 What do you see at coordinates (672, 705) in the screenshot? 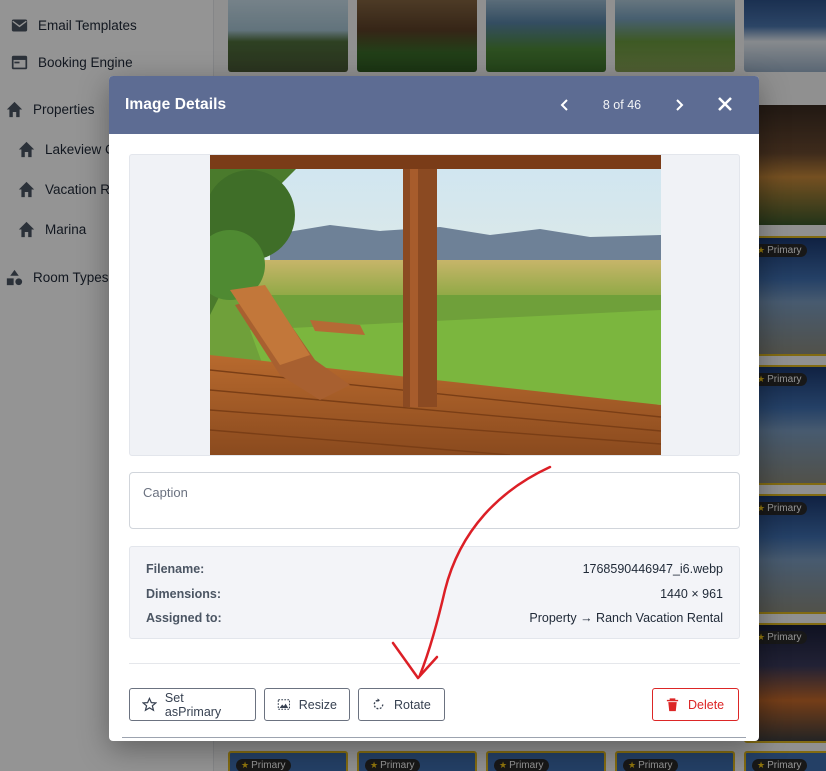
I see `trash-icon` at bounding box center [672, 705].